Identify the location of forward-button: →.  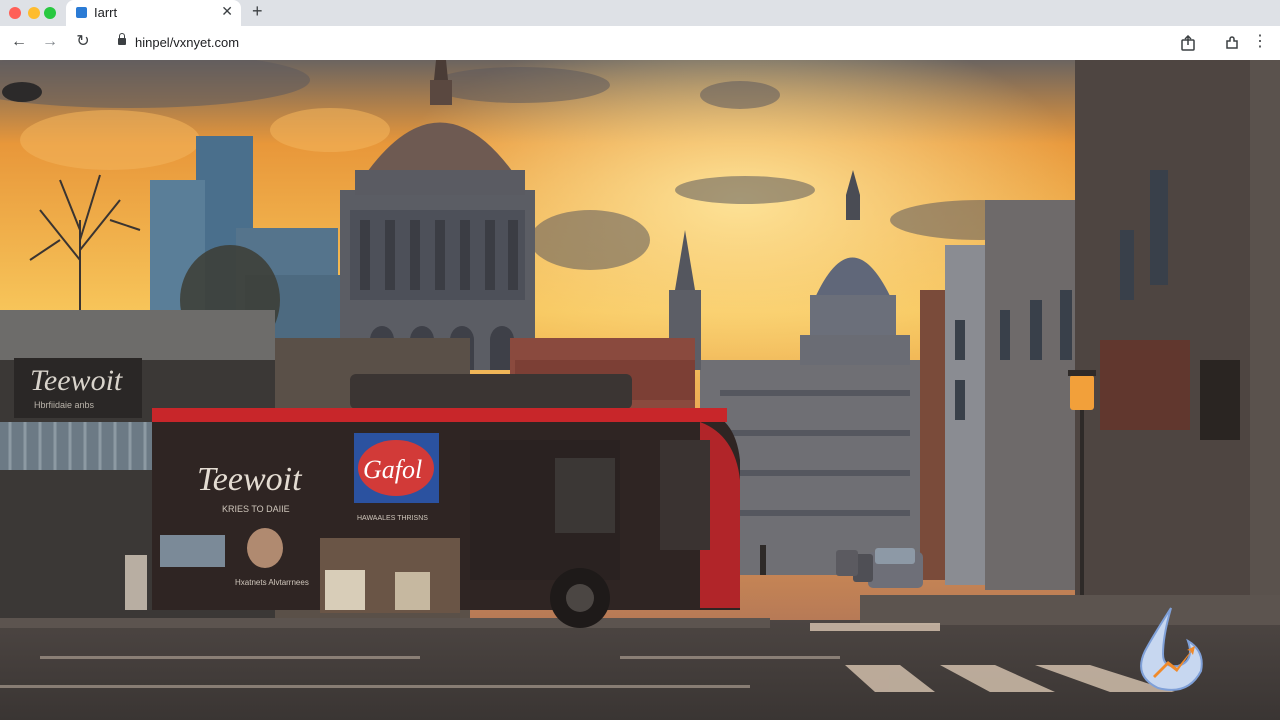
(50, 42).